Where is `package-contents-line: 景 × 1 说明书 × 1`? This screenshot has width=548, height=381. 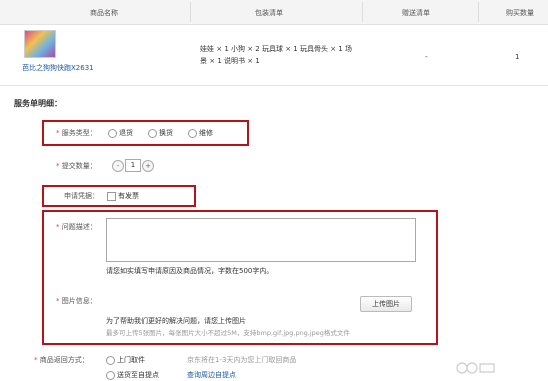 package-contents-line: 景 × 1 说明书 × 1 is located at coordinates (230, 61).